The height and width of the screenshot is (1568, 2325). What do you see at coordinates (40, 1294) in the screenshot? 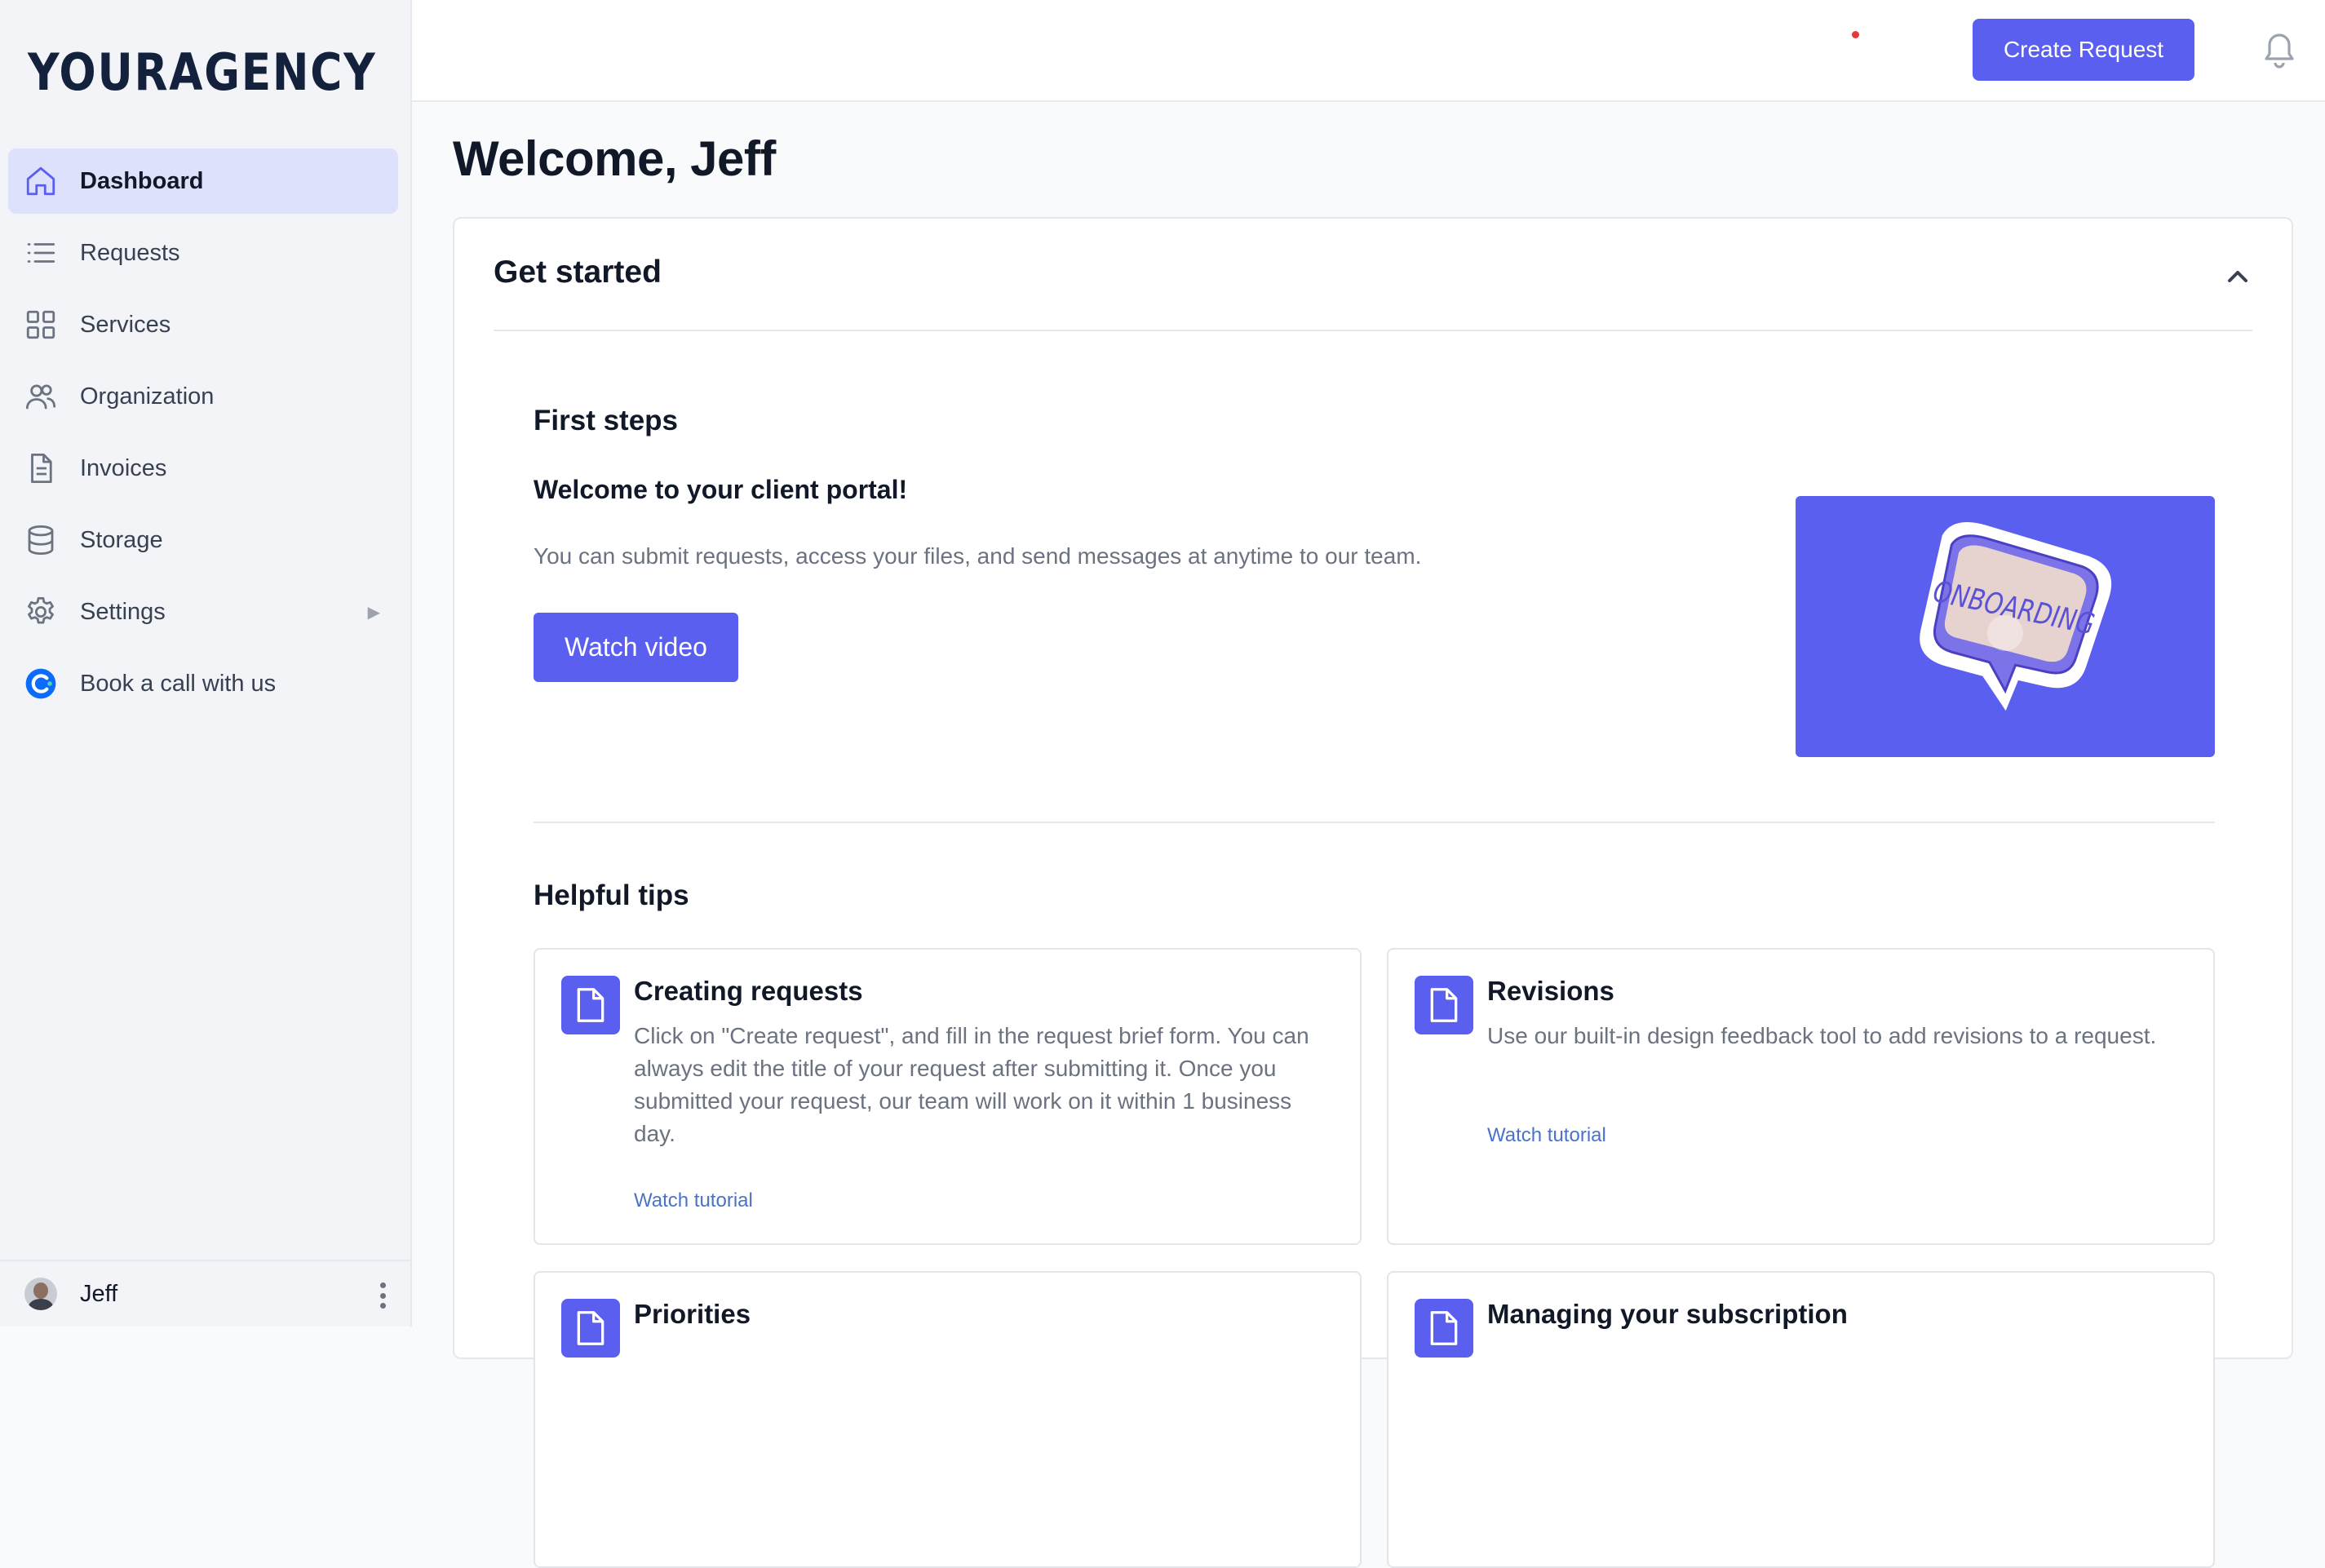
I see `avatar` at bounding box center [40, 1294].